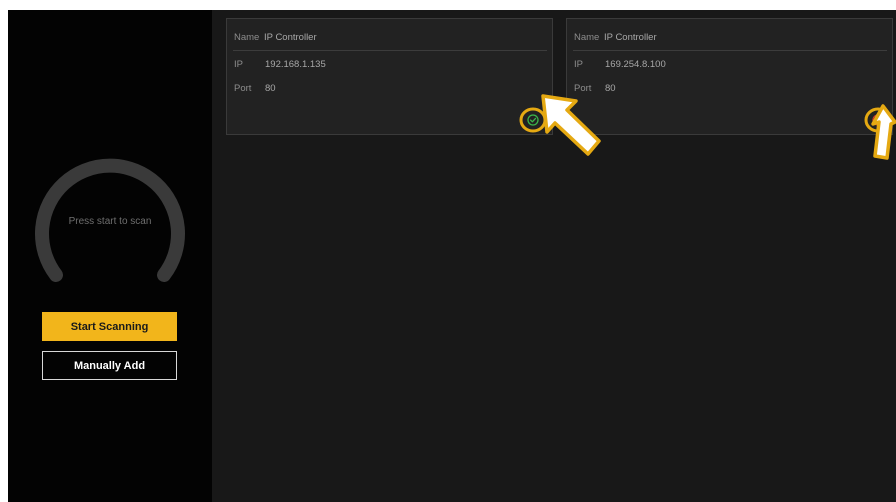 The height and width of the screenshot is (502, 896). Describe the element at coordinates (295, 64) in the screenshot. I see `device-ip: 192.168.1.135` at that location.